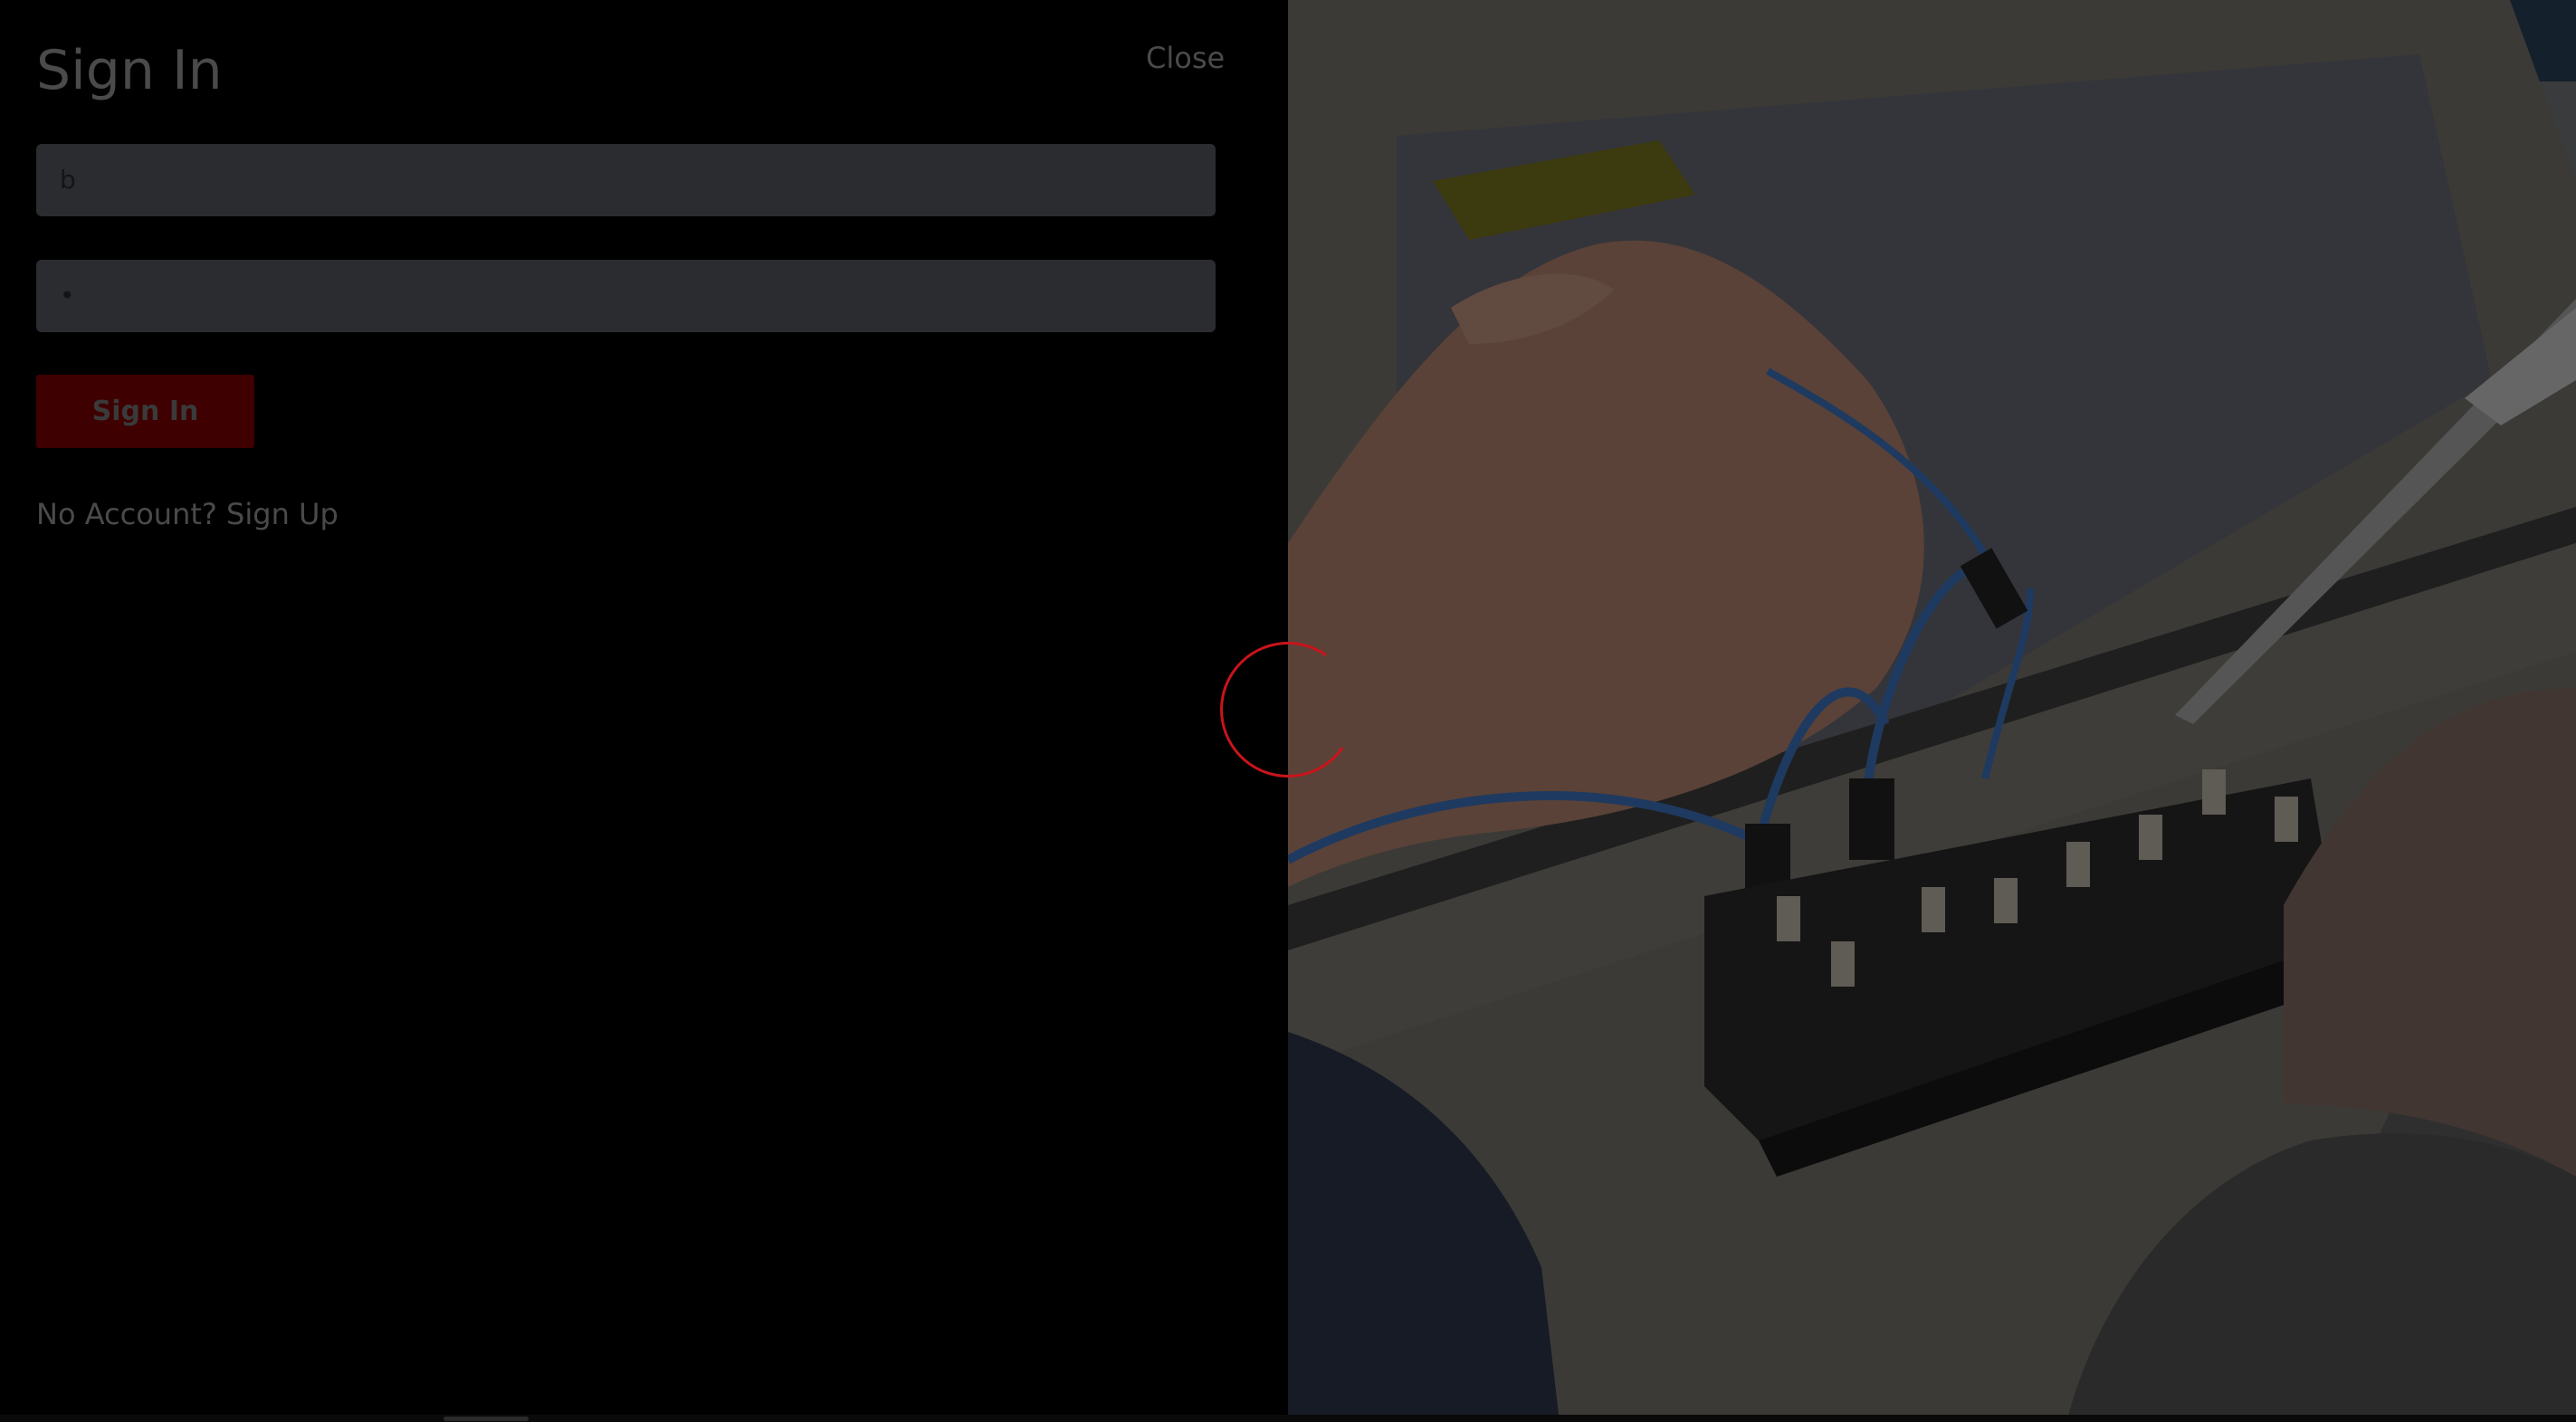 The width and height of the screenshot is (2576, 1422). I want to click on signin-button: Sign In, so click(145, 412).